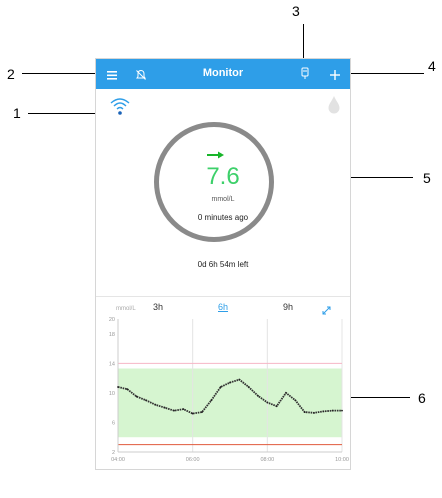 The image size is (442, 498). Describe the element at coordinates (120, 106) in the screenshot. I see `wifi-signal-icon` at that location.